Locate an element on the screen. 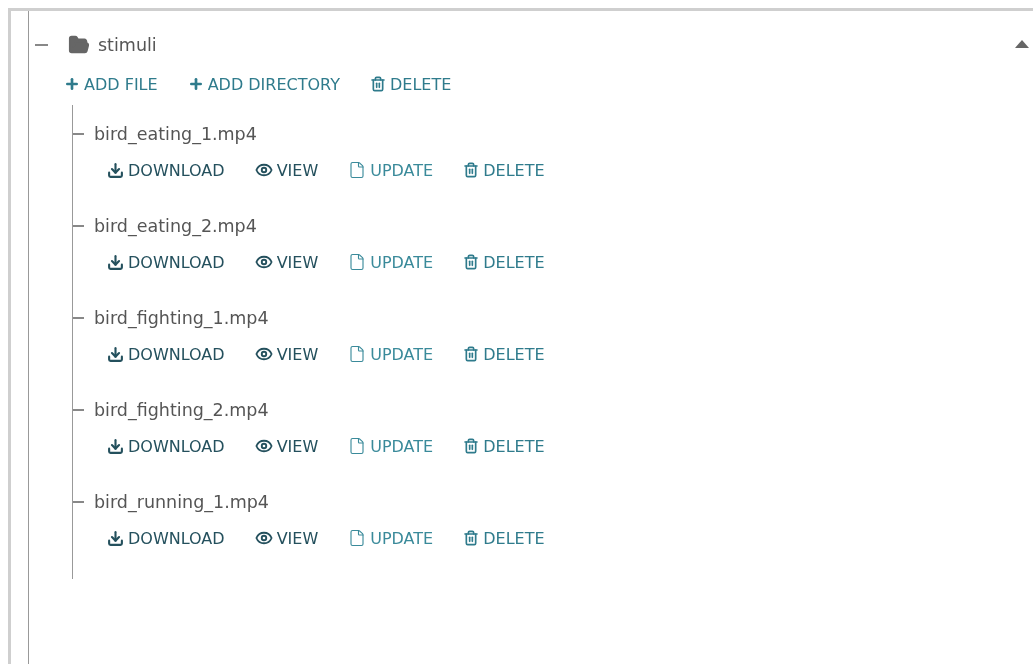 The width and height of the screenshot is (1033, 664). collapse-caret-icon is located at coordinates (1022, 43).